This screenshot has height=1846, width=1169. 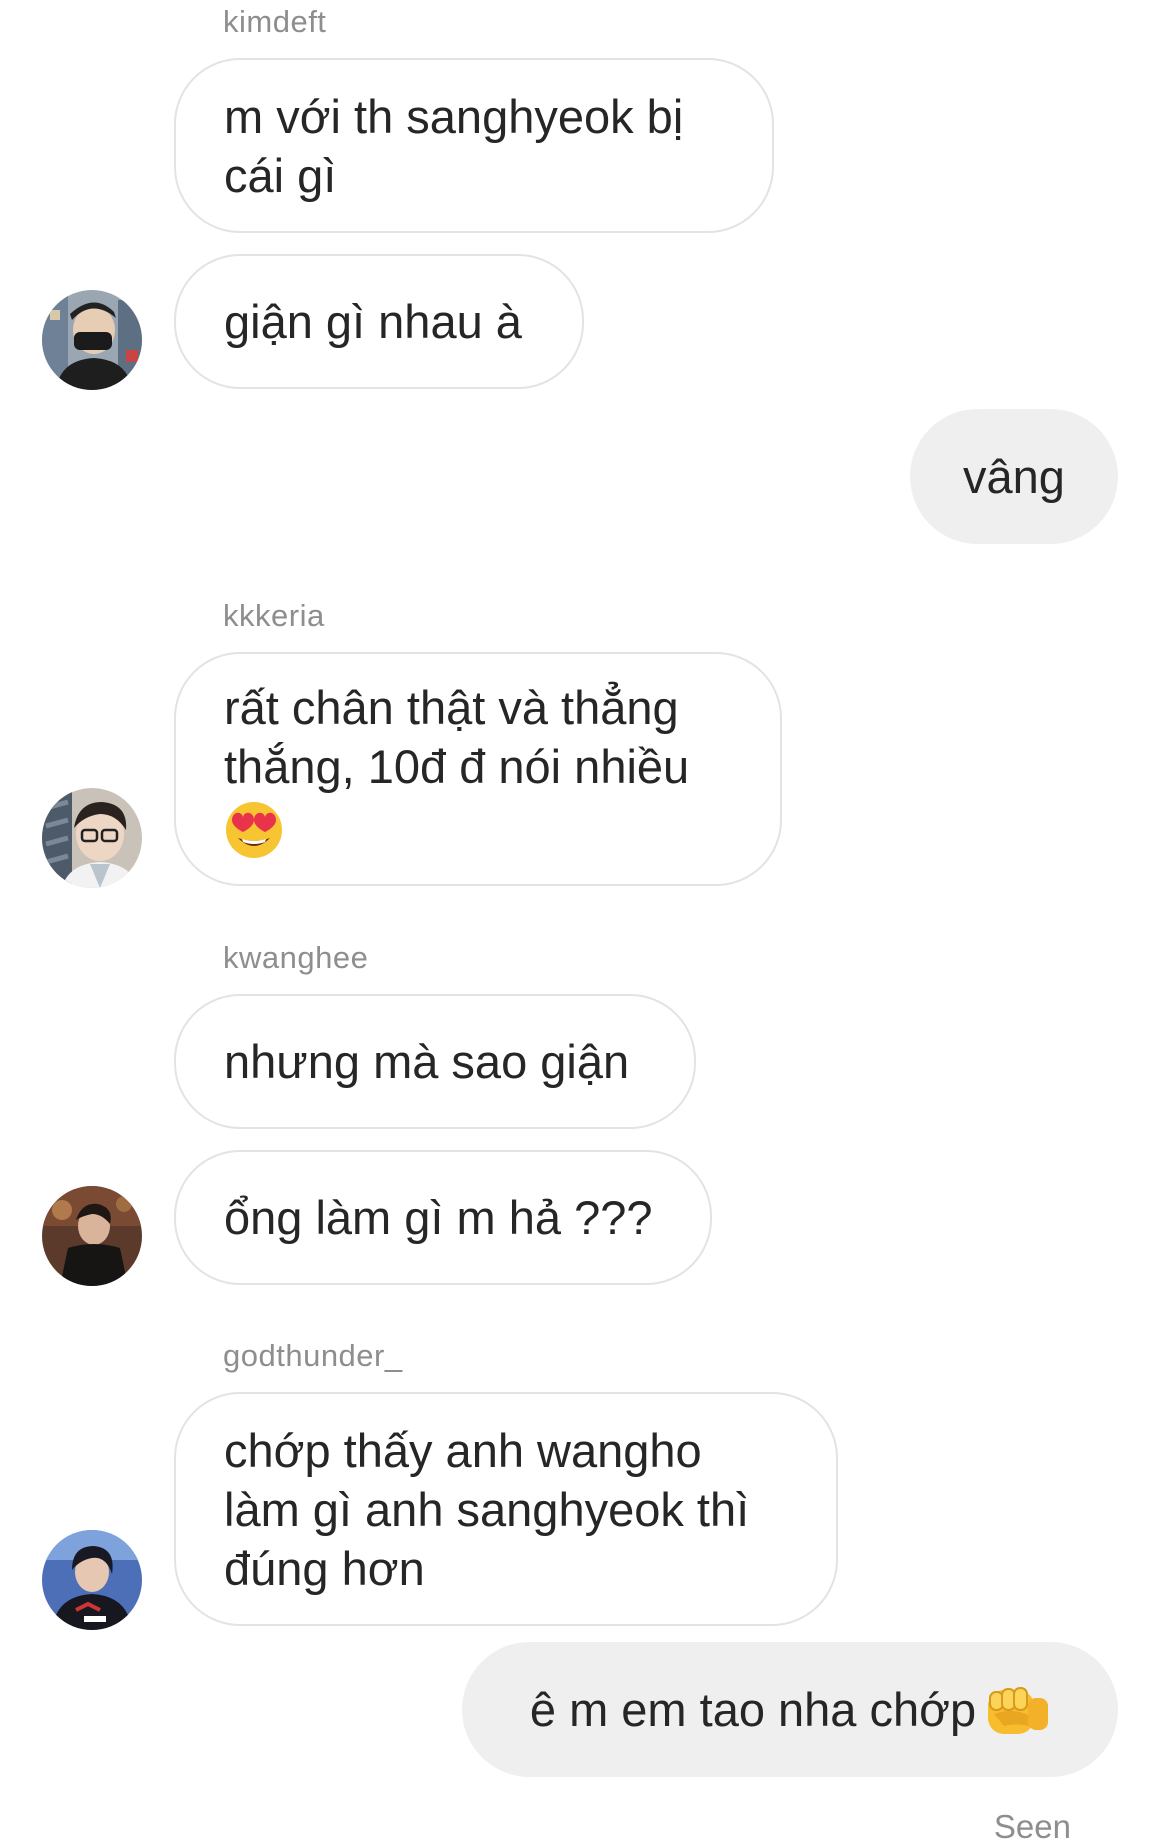 I want to click on sender-username: godthunder_, so click(x=313, y=1355).